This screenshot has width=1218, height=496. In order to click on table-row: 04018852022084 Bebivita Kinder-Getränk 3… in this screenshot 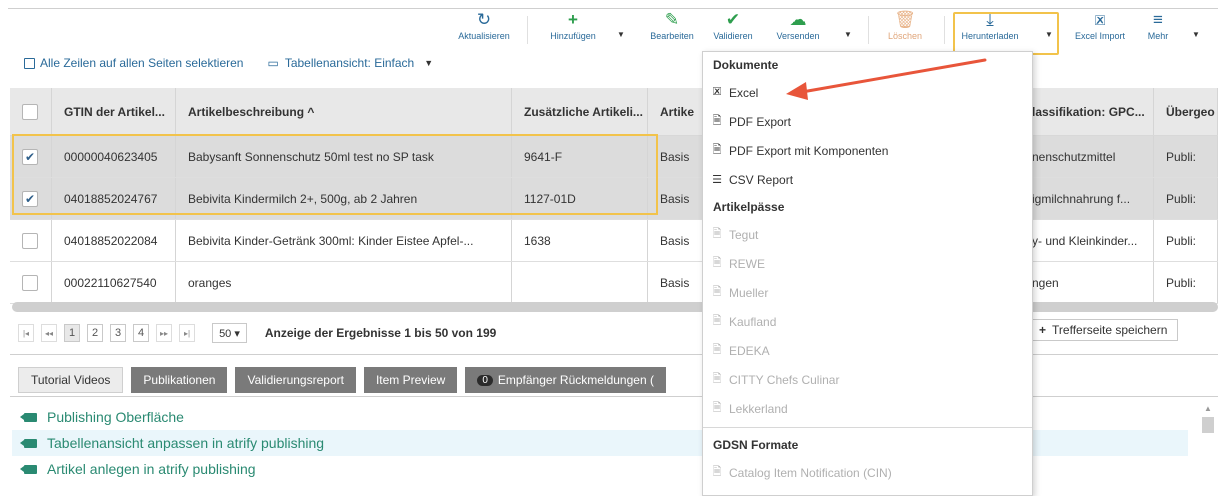, I will do `click(614, 241)`.